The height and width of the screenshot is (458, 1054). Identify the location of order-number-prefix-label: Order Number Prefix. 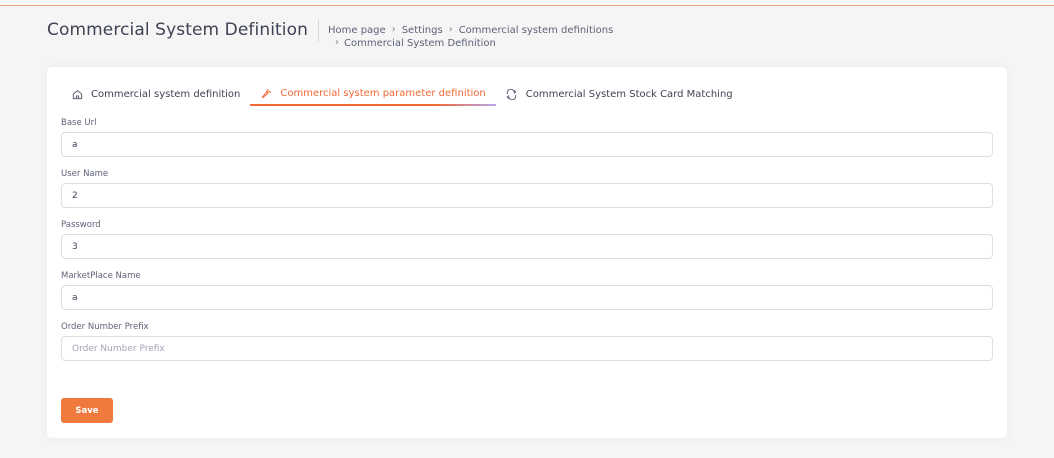
(105, 327).